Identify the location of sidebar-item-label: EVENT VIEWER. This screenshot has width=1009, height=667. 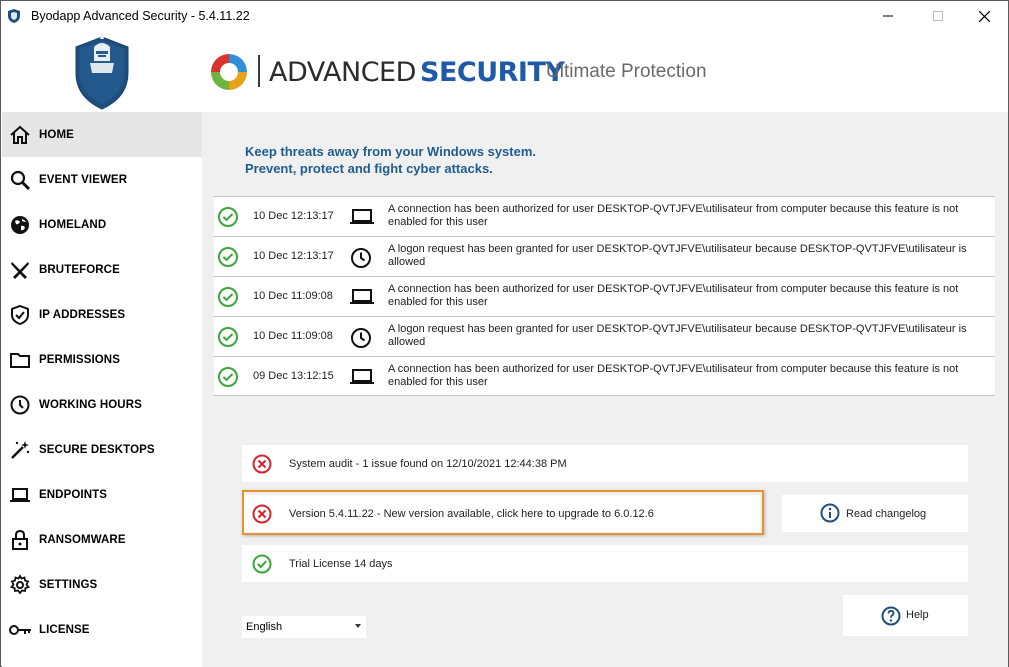
(83, 179).